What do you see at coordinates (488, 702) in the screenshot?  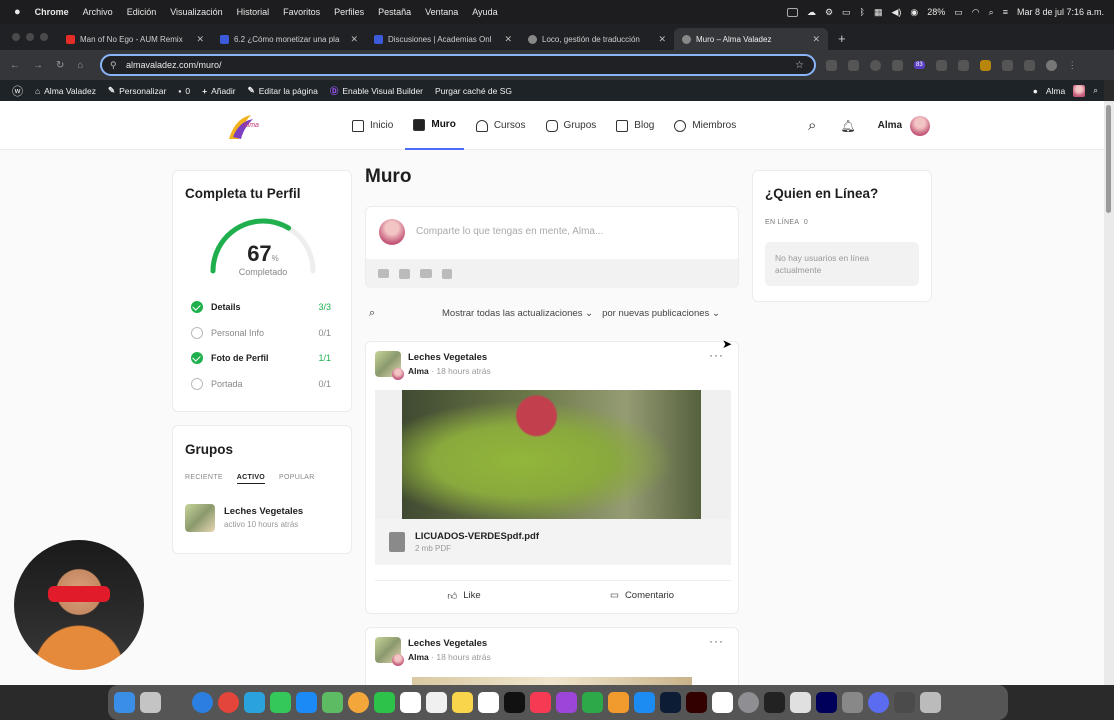 I see `freeform-icon` at bounding box center [488, 702].